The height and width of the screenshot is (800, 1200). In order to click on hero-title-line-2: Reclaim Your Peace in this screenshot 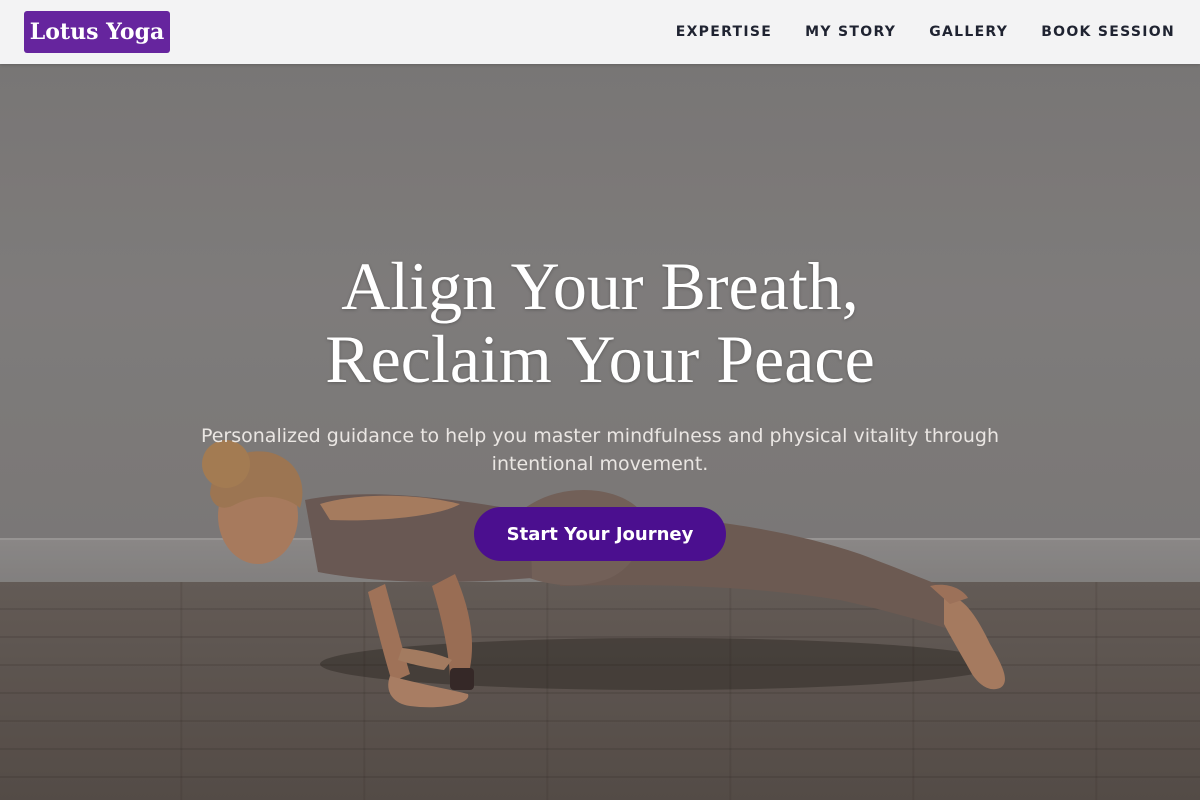, I will do `click(600, 359)`.